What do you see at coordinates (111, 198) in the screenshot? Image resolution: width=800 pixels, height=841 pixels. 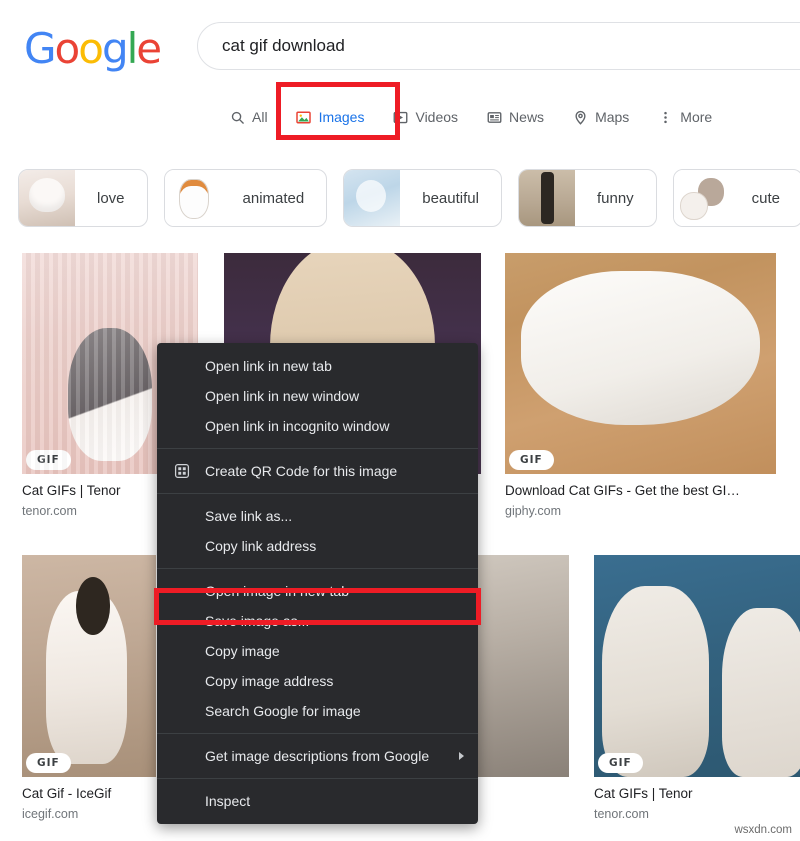 I see `chip-label: love` at bounding box center [111, 198].